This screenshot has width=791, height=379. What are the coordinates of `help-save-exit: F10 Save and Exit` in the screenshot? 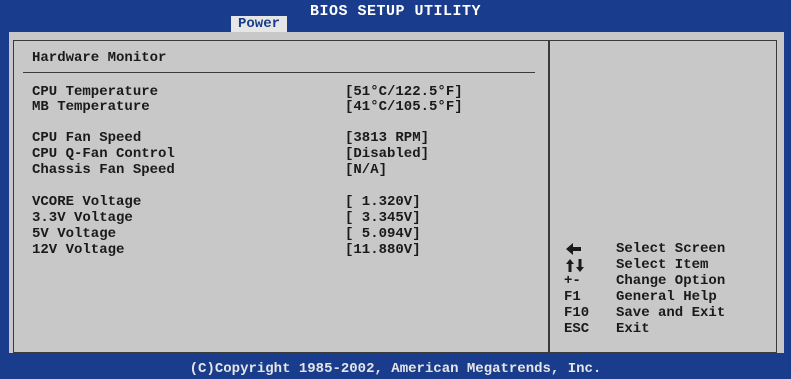 It's located at (669, 313).